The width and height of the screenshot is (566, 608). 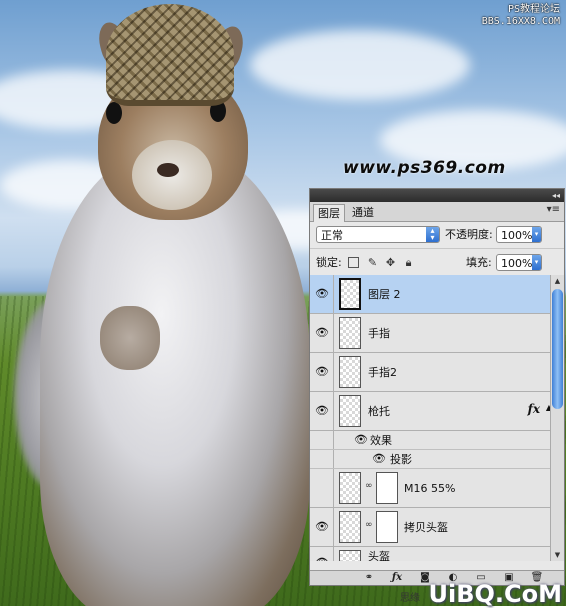 I want to click on lock-position-icon: ✥, so click(x=390, y=262).